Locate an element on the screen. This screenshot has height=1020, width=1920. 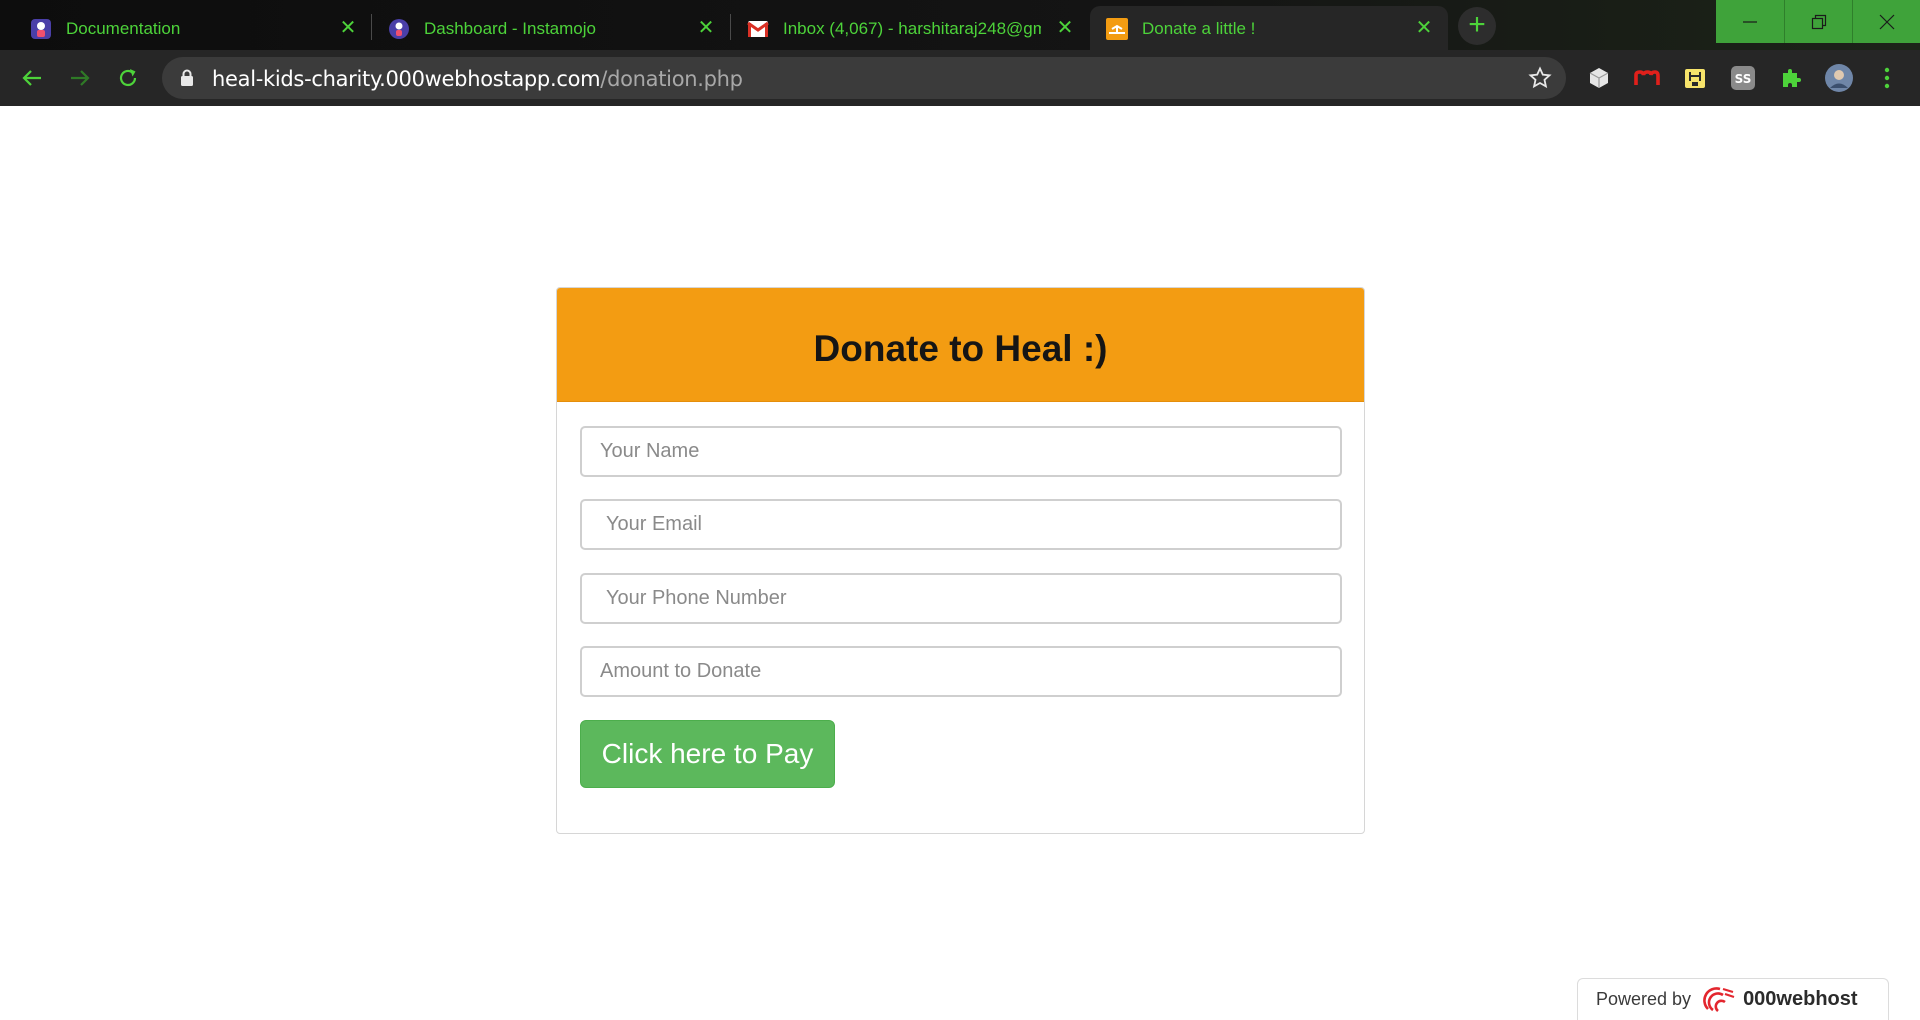
000webhost-logo-icon is located at coordinates (1720, 1000).